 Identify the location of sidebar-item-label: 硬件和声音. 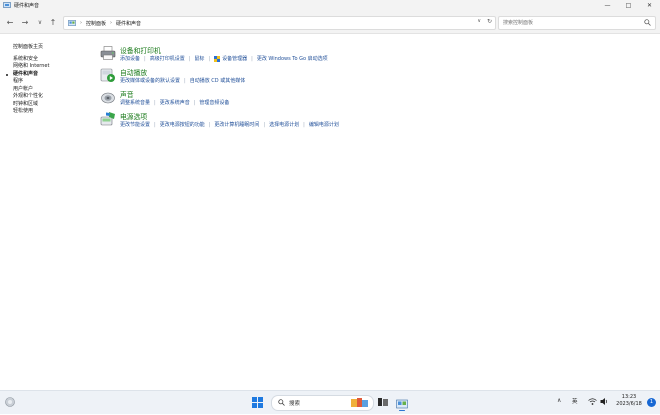
(26, 73).